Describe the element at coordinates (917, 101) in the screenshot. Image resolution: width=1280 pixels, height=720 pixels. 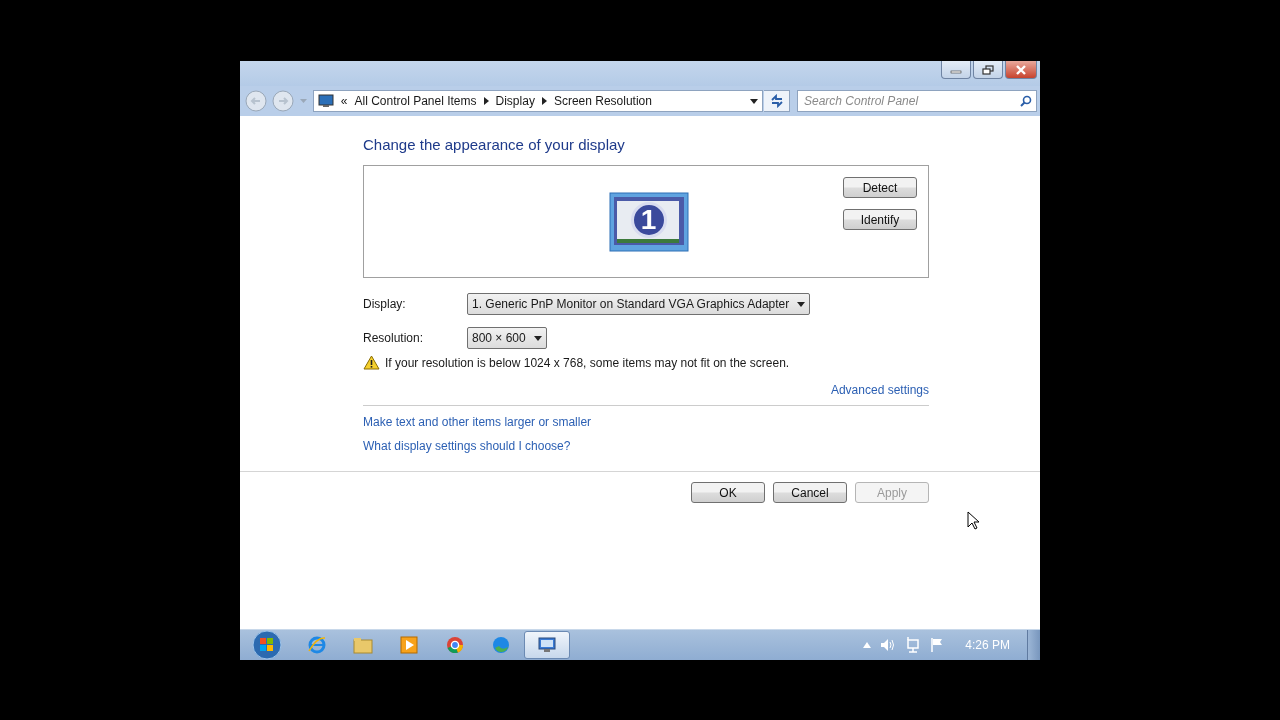
I see `search-field: Search Control Panel` at that location.